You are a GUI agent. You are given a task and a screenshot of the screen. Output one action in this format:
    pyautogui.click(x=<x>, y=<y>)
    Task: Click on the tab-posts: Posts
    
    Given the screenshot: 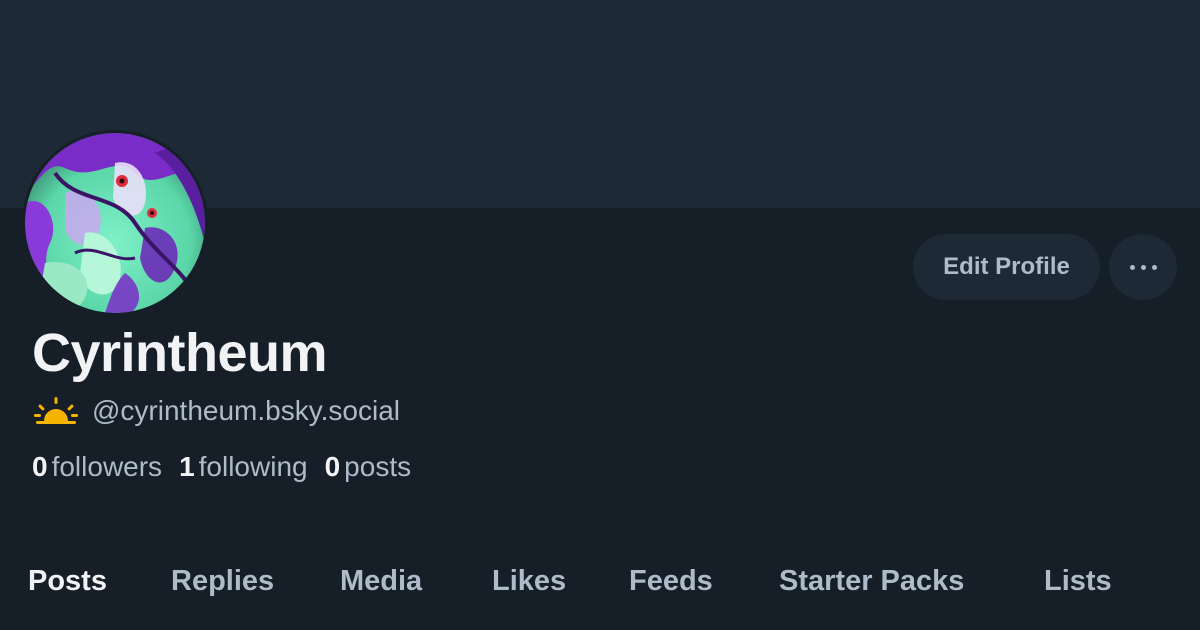 What is the action you would take?
    pyautogui.click(x=67, y=581)
    